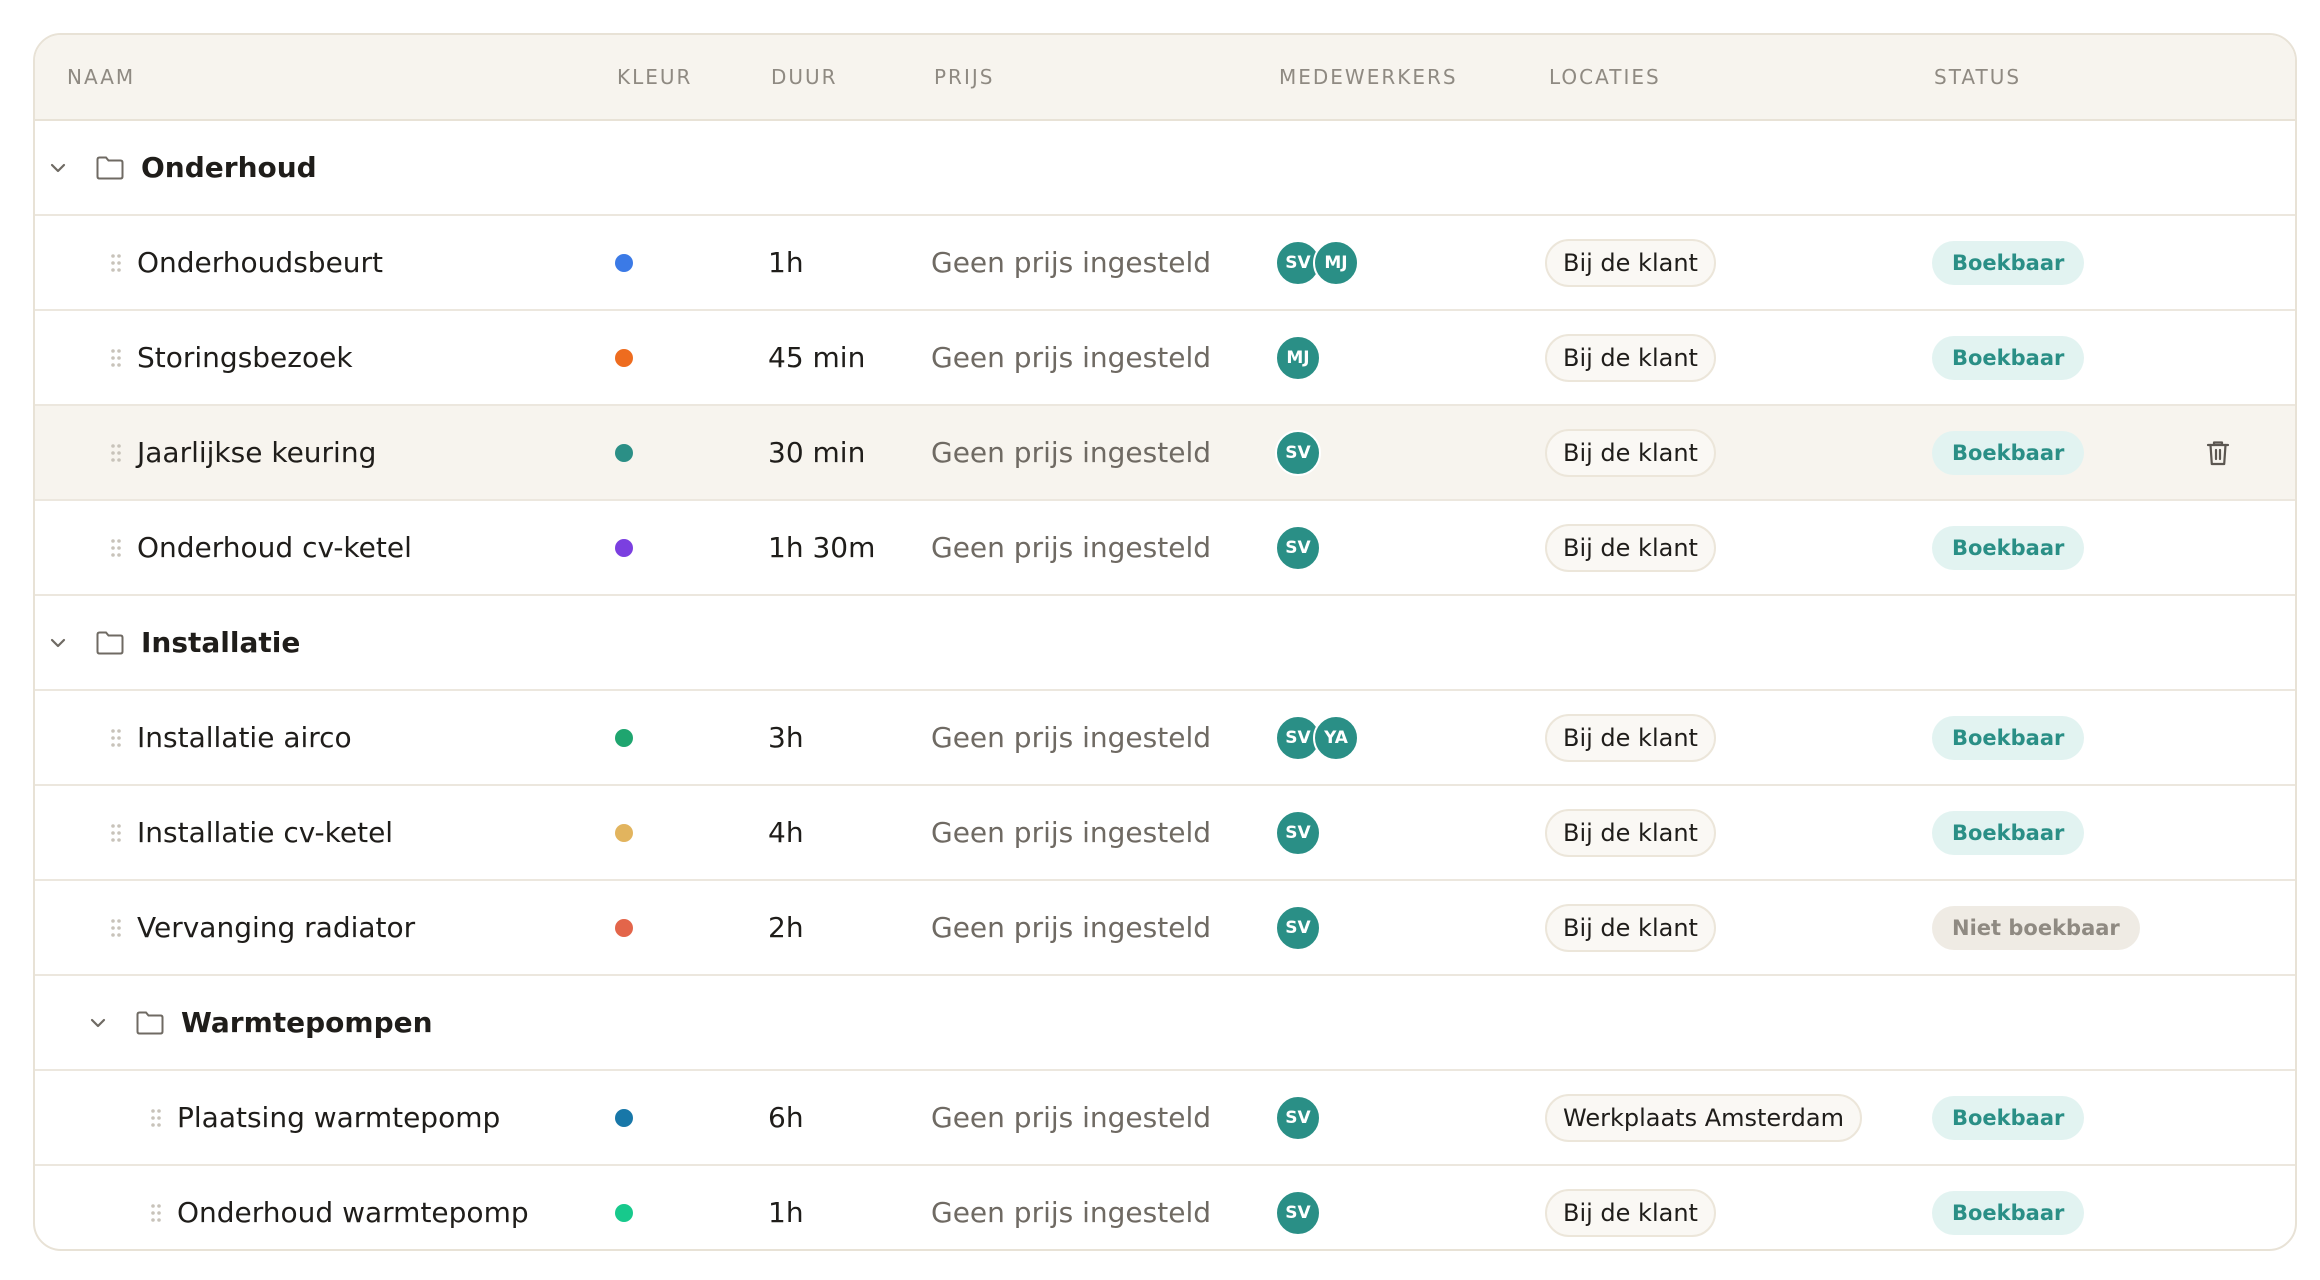  Describe the element at coordinates (244, 737) in the screenshot. I see `service-name: Installatie airco` at that location.